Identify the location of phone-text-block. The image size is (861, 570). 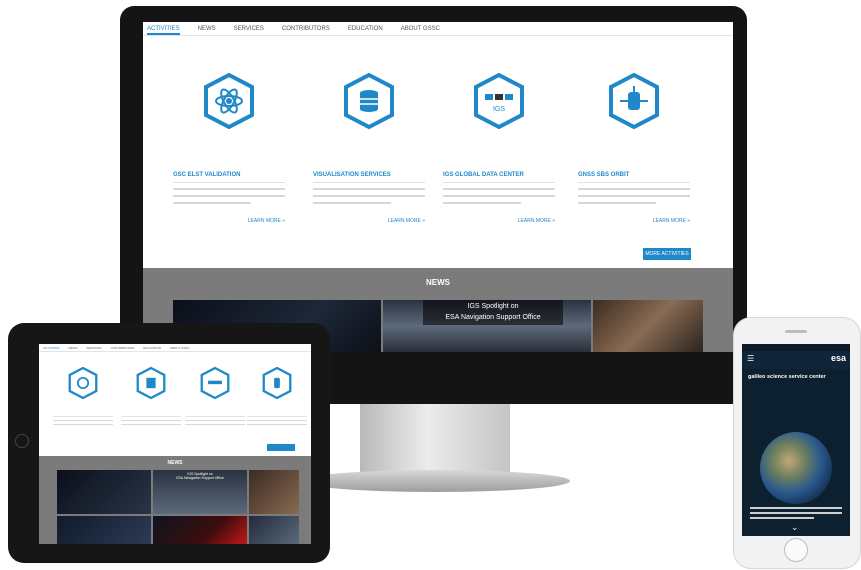
(796, 511).